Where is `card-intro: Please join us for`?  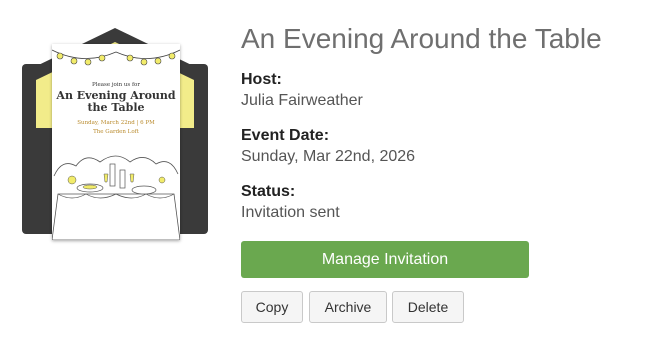 card-intro: Please join us for is located at coordinates (116, 85).